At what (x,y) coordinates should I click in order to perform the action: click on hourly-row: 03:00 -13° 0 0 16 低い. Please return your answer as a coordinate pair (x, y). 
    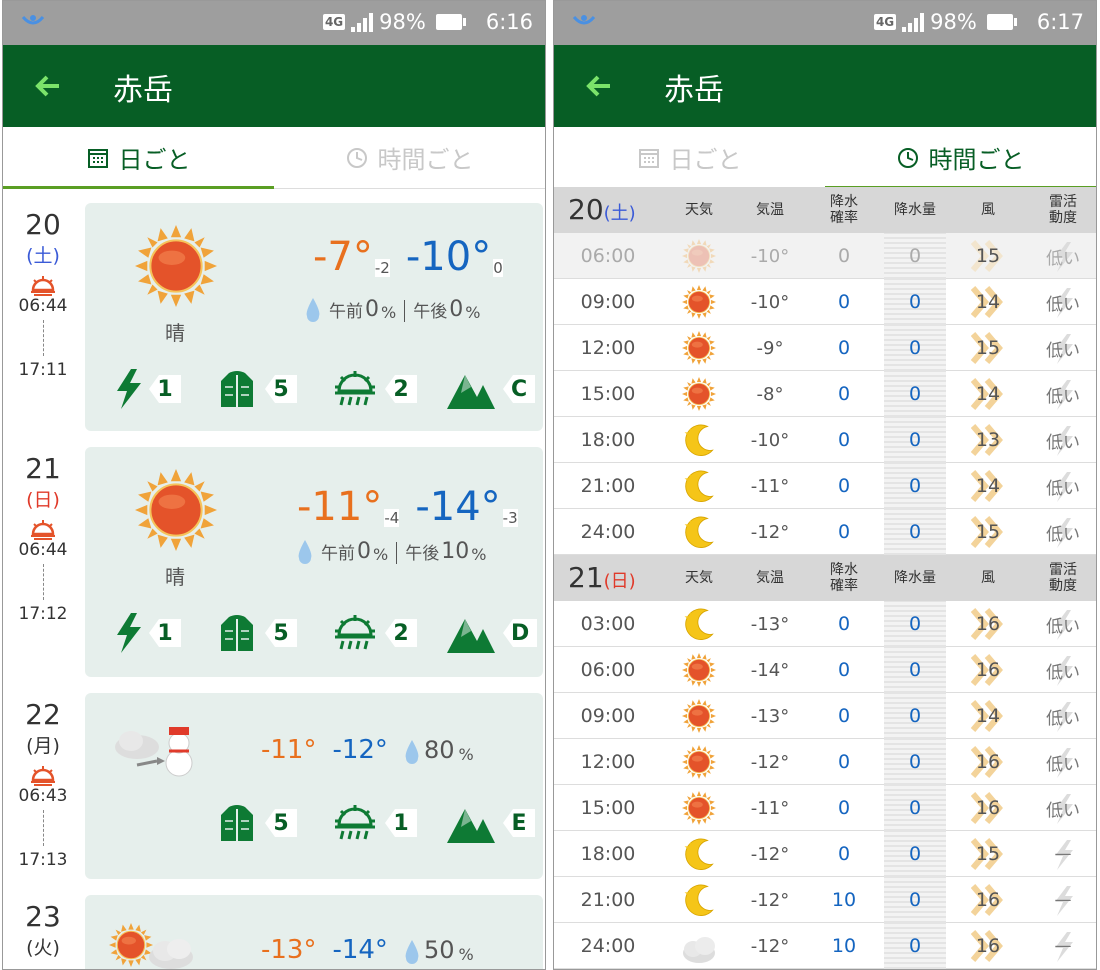
    Looking at the image, I should click on (825, 624).